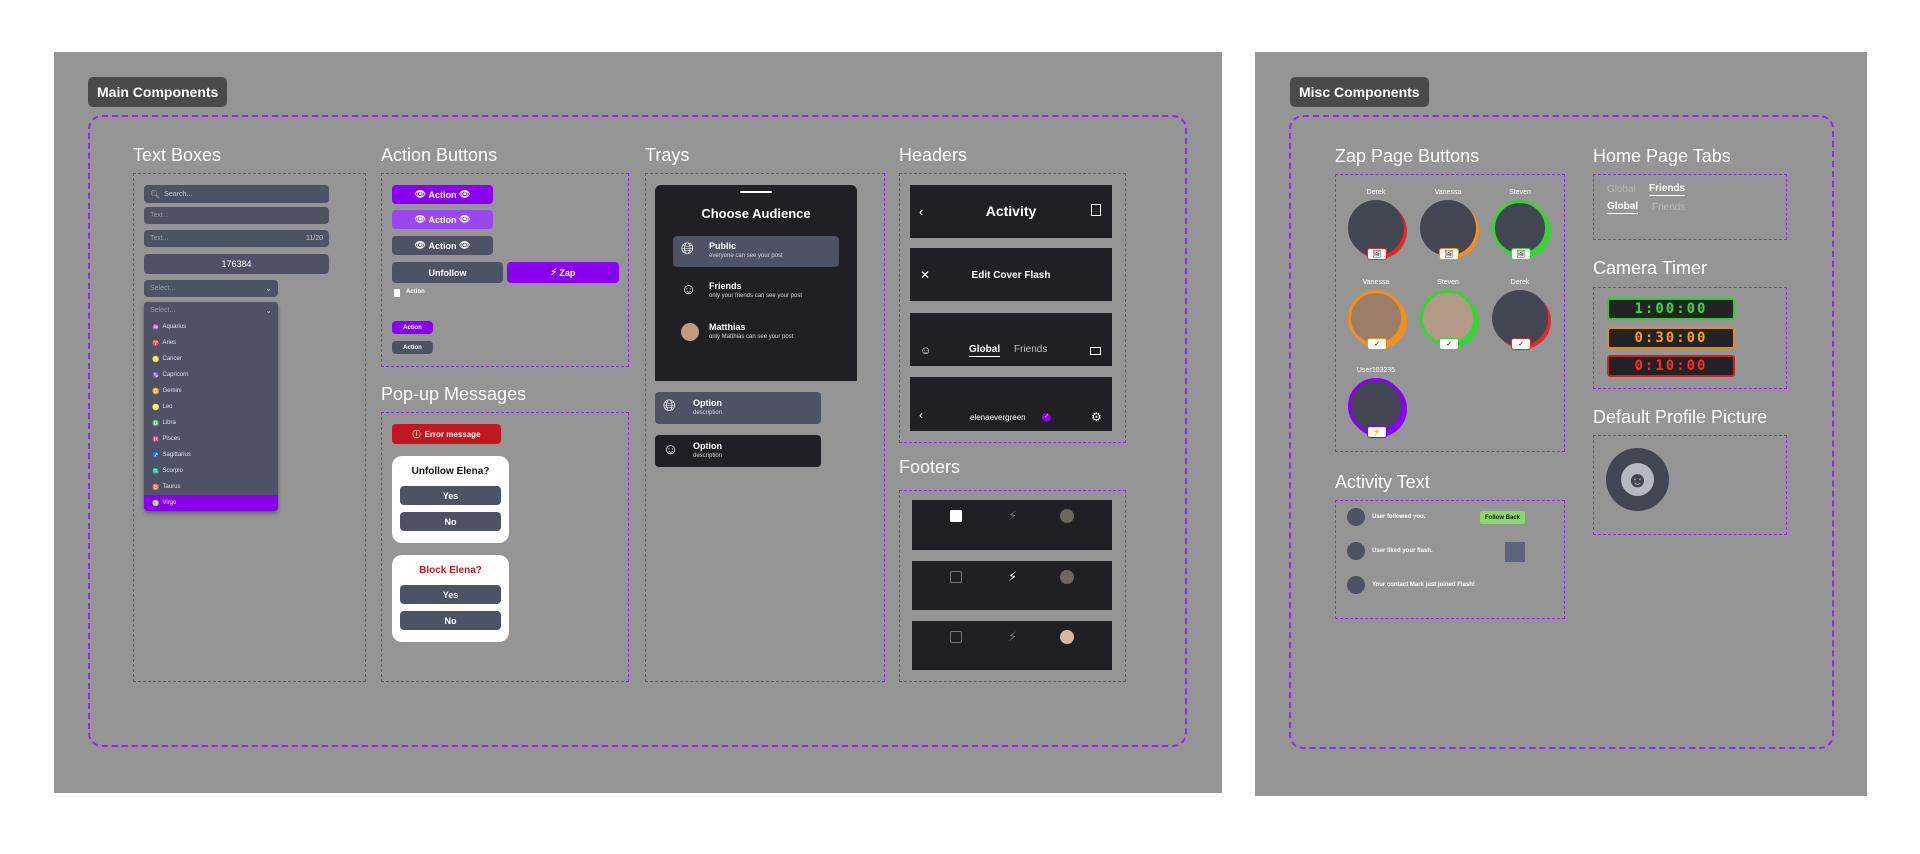 Image resolution: width=1920 pixels, height=854 pixels. Describe the element at coordinates (169, 503) in the screenshot. I see `option-label: Virgo` at that location.